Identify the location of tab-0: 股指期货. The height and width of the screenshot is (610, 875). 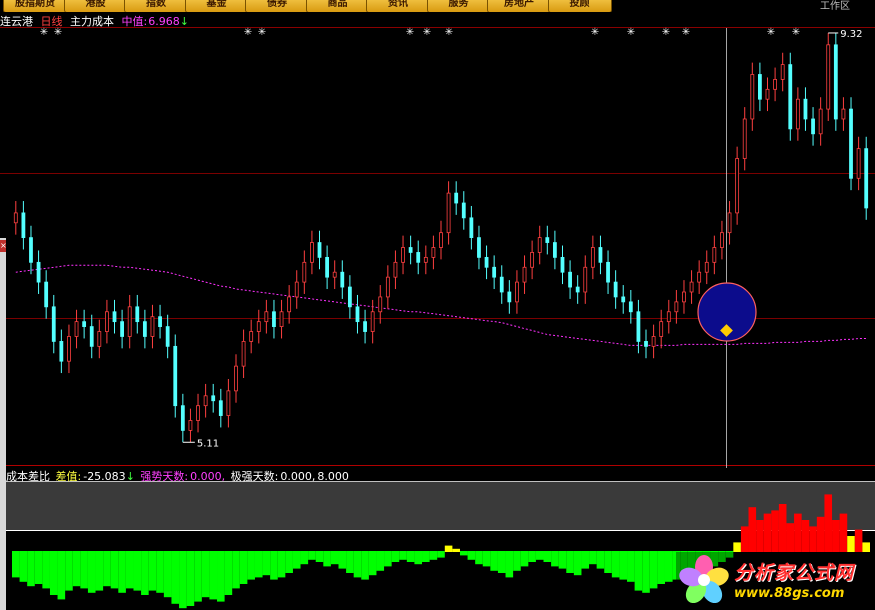
(35, 6).